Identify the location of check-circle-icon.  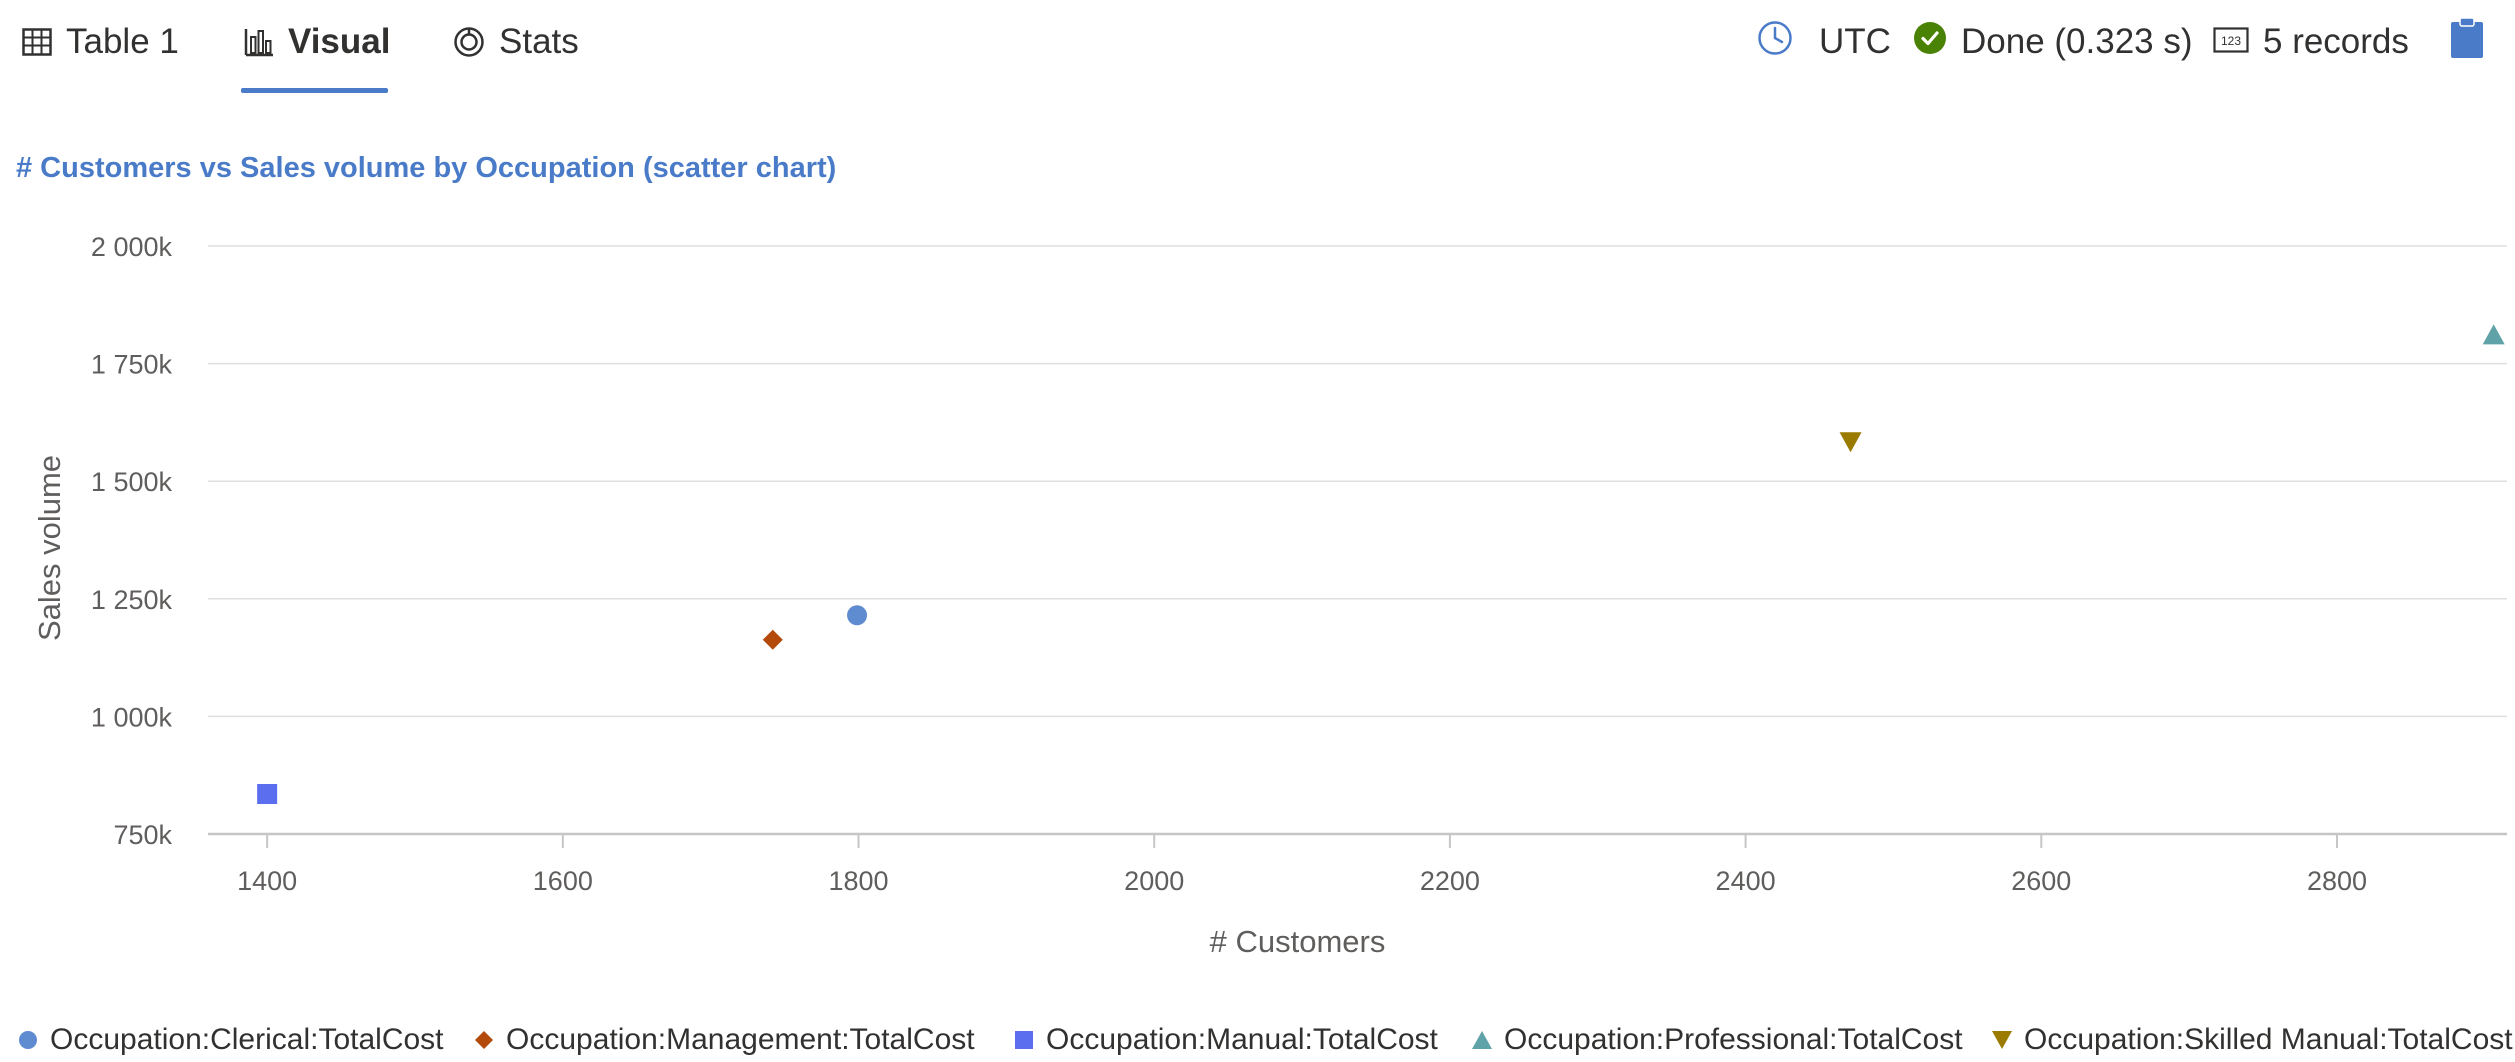
(1930, 42).